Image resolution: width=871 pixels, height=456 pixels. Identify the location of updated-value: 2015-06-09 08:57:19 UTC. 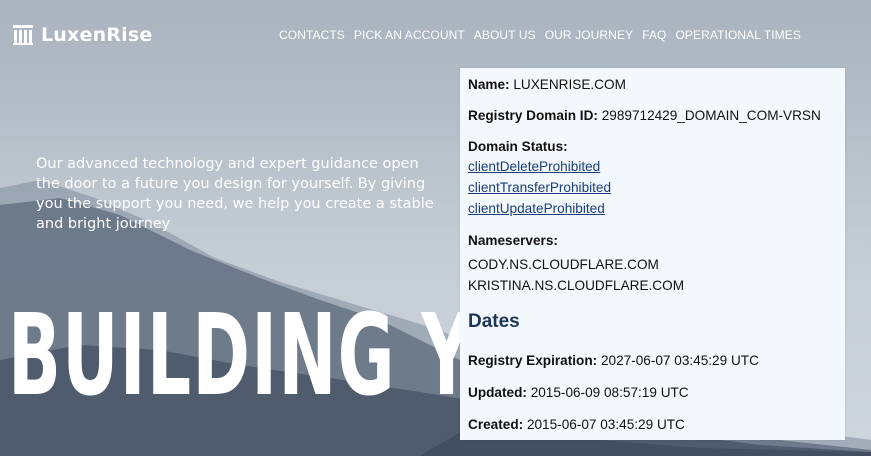
(609, 392).